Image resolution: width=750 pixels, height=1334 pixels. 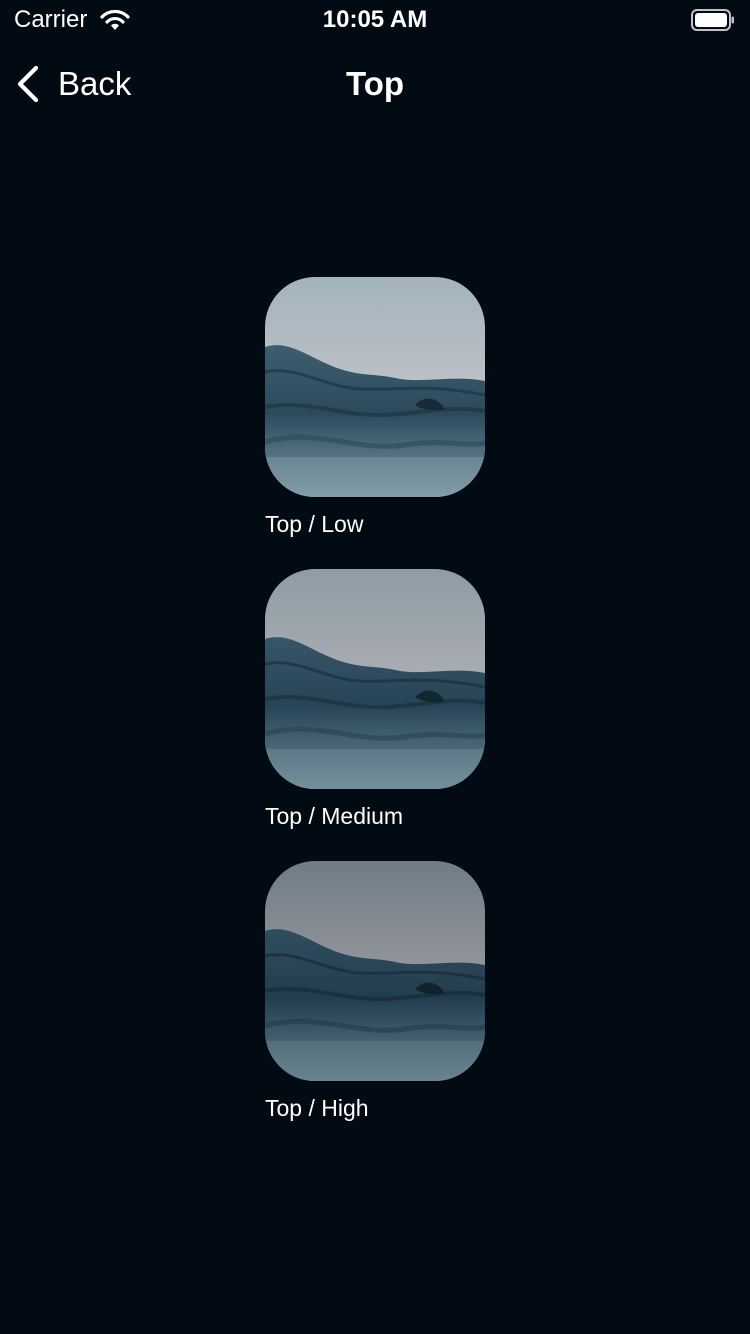 I want to click on status-bar: Carrier 10:05 AM, so click(x=375, y=20).